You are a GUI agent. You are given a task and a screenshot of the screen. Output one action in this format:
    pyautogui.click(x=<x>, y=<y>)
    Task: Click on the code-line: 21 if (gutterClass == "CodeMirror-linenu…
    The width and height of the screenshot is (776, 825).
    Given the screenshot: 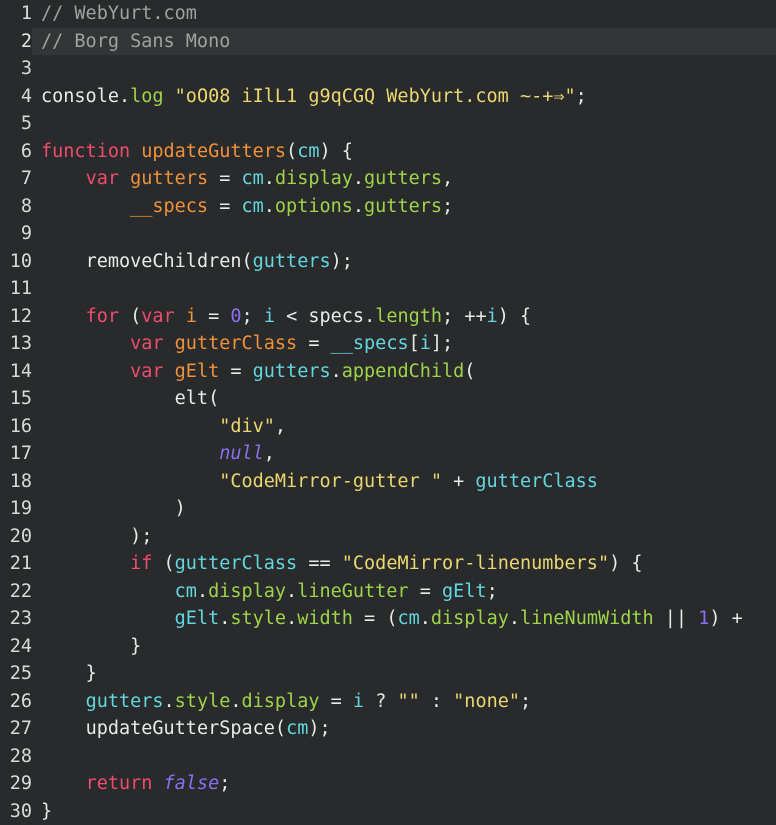 What is the action you would take?
    pyautogui.click(x=388, y=564)
    